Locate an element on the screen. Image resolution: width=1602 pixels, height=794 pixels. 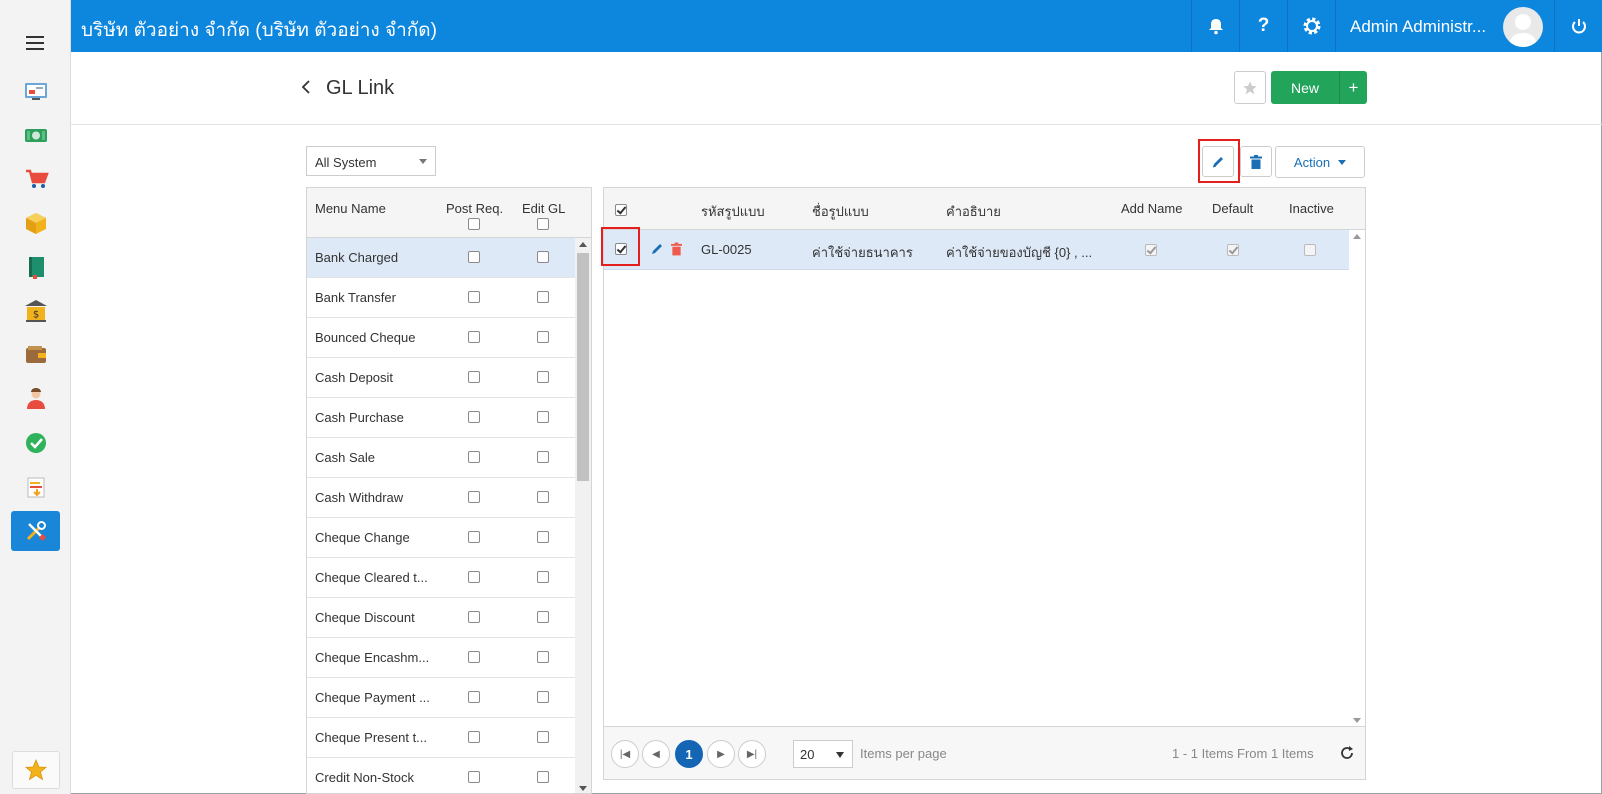
col-code: รหัสรูปแบบ is located at coordinates (733, 211).